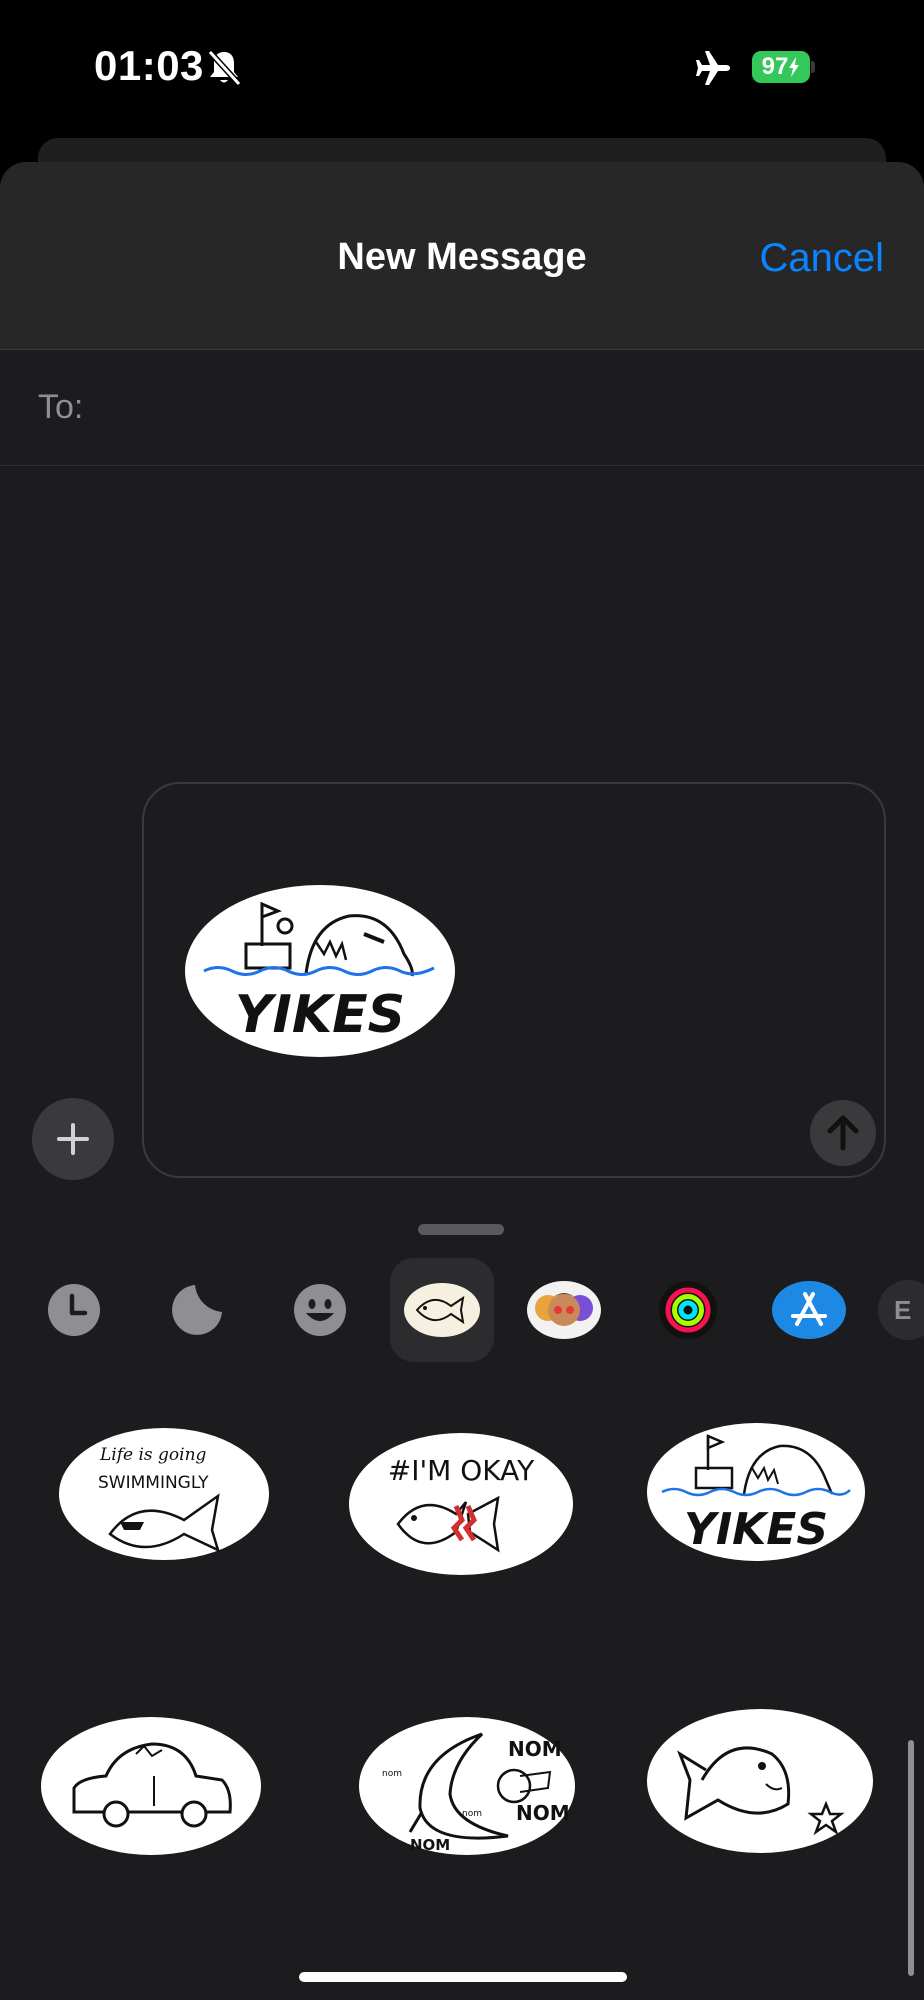  Describe the element at coordinates (713, 68) in the screenshot. I see `airplane-mode-icon` at that location.